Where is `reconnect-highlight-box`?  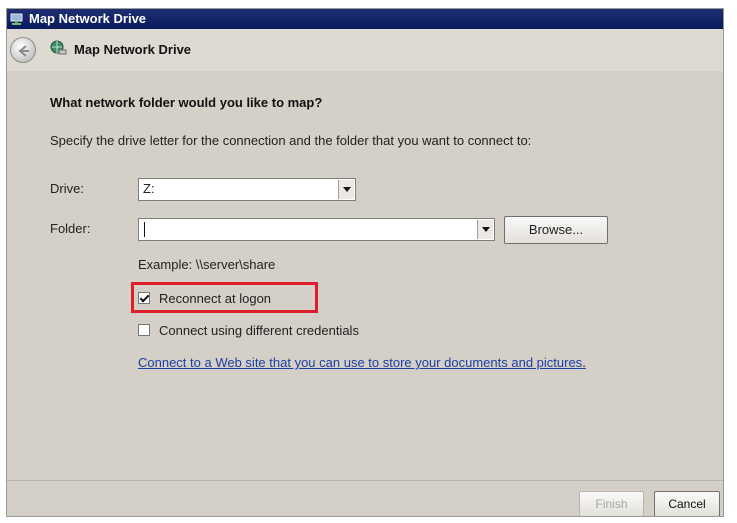
reconnect-highlight-box is located at coordinates (224, 297).